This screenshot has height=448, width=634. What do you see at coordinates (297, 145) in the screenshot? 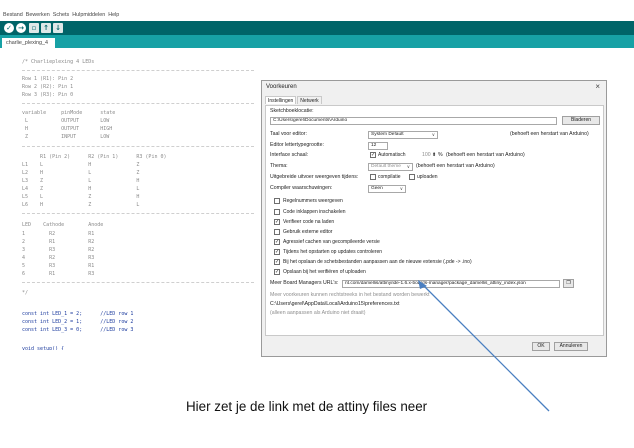
I see `font-size-label: Editor lettertypegrootte:` at bounding box center [297, 145].